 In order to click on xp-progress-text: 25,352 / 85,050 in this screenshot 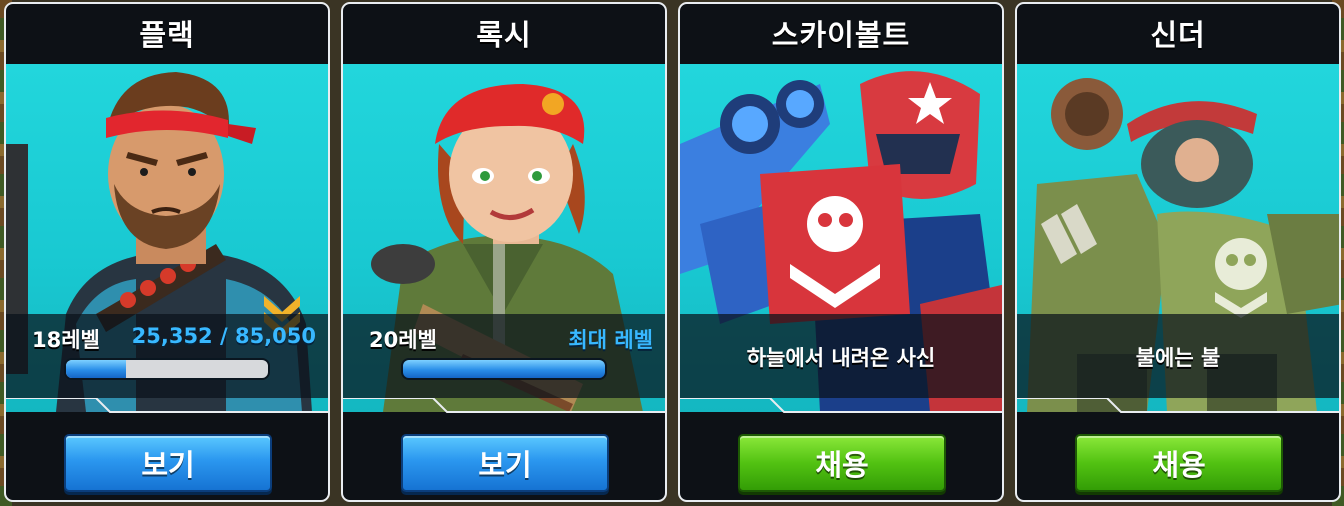, I will do `click(223, 336)`.